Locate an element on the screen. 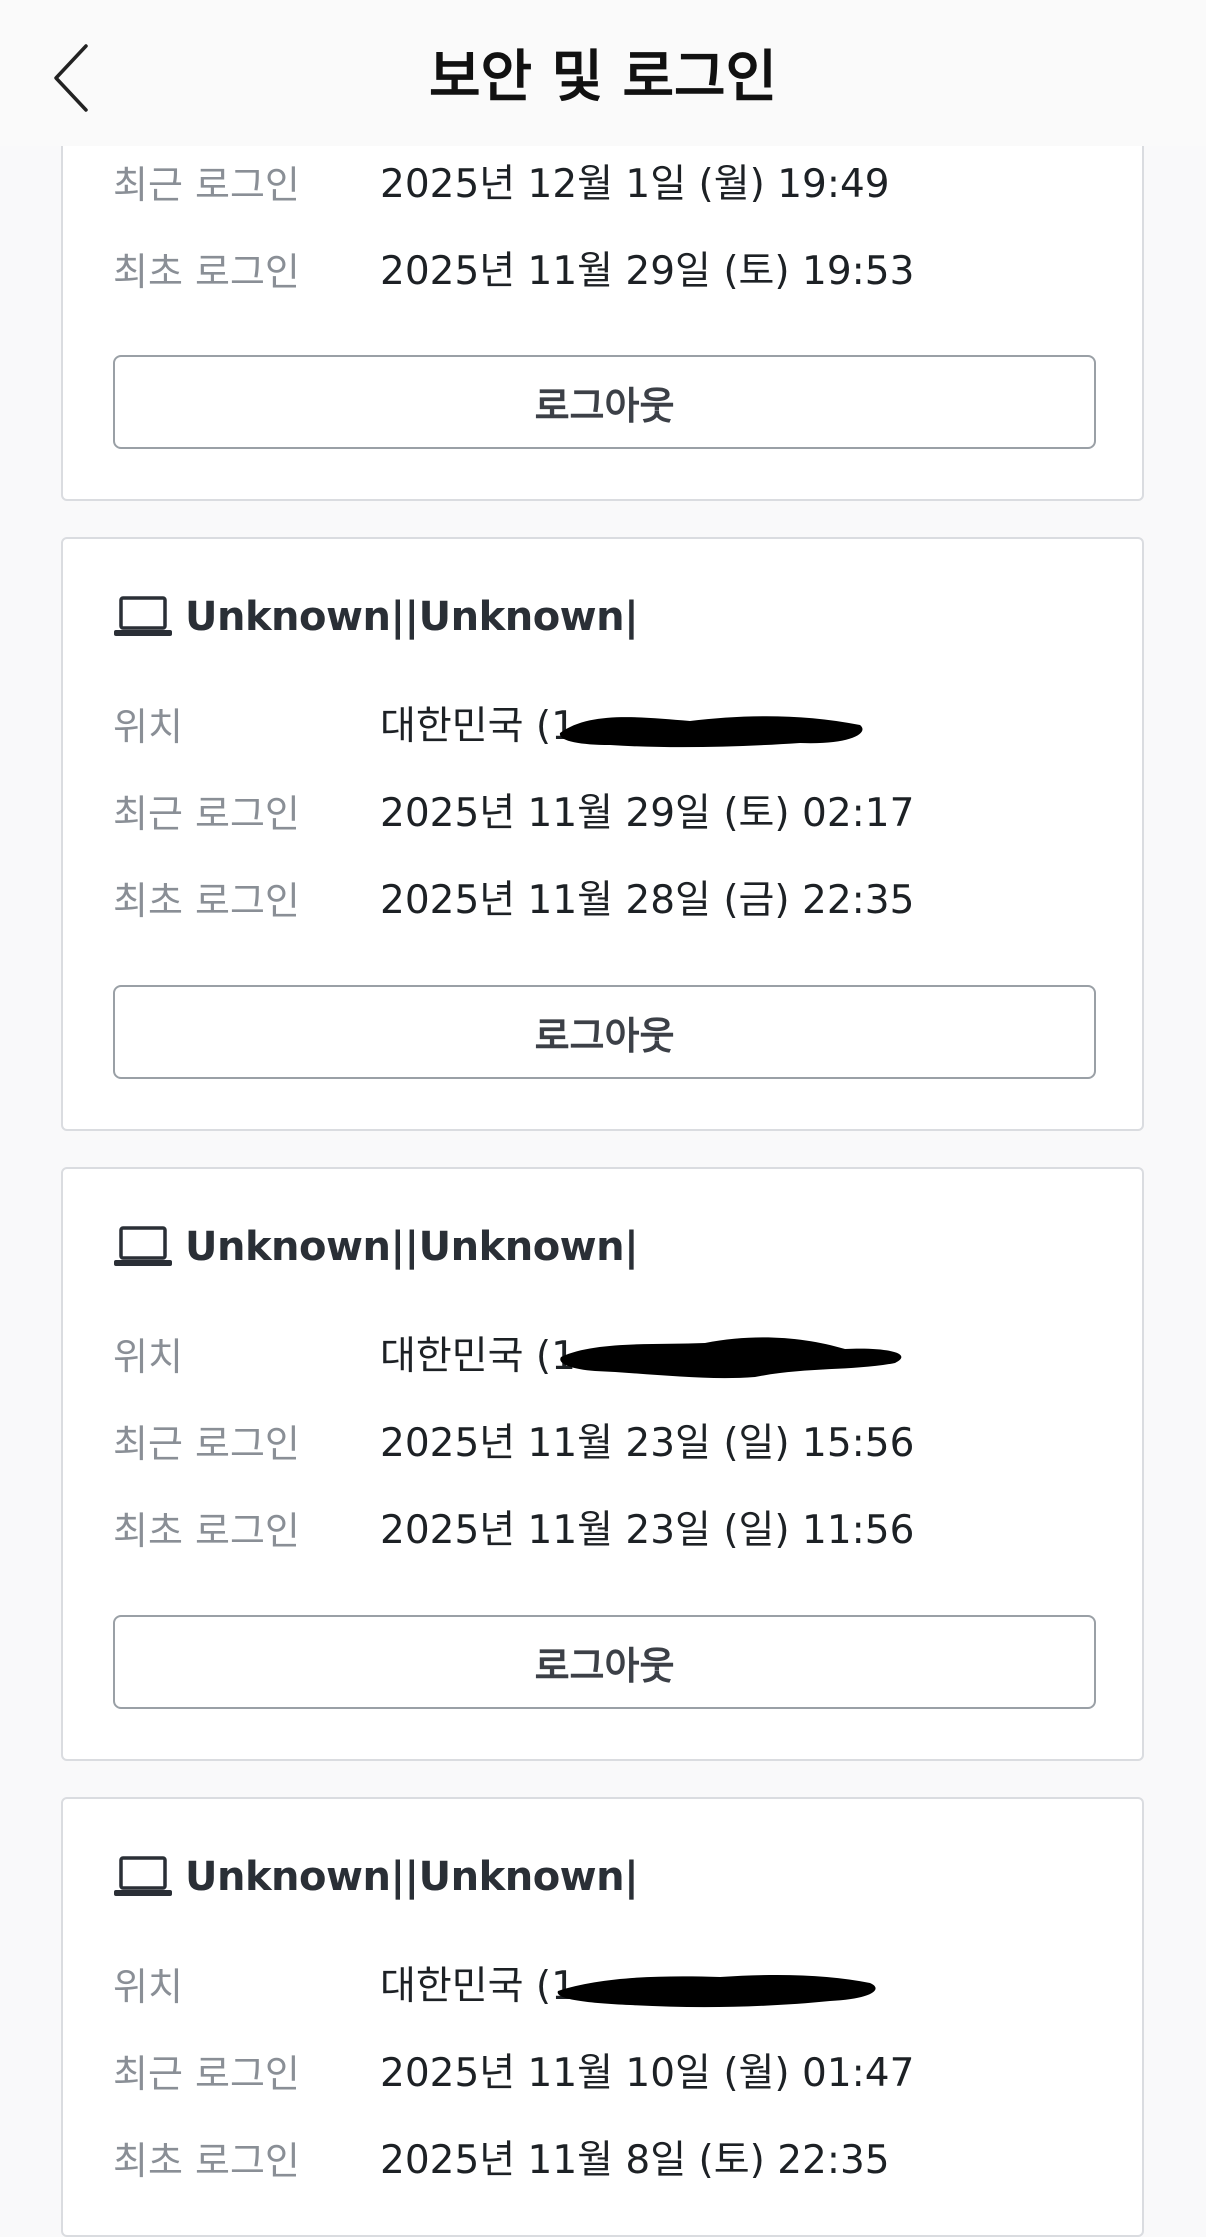 The width and height of the screenshot is (1206, 2237). first-login-row: 최초 로그인 2025년 11월 29일 (토) 19:53 is located at coordinates (613, 272).